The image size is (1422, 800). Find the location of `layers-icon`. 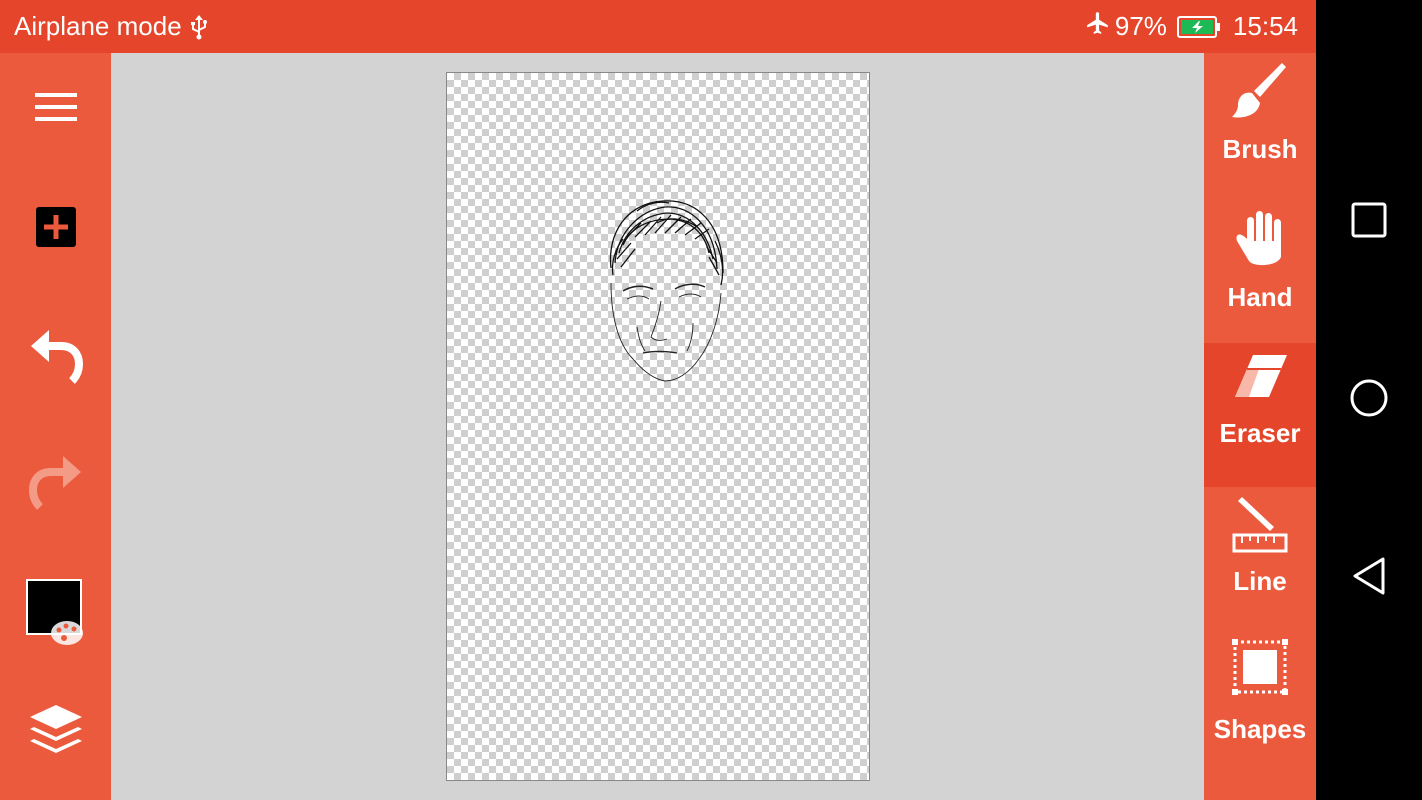

layers-icon is located at coordinates (56, 733).